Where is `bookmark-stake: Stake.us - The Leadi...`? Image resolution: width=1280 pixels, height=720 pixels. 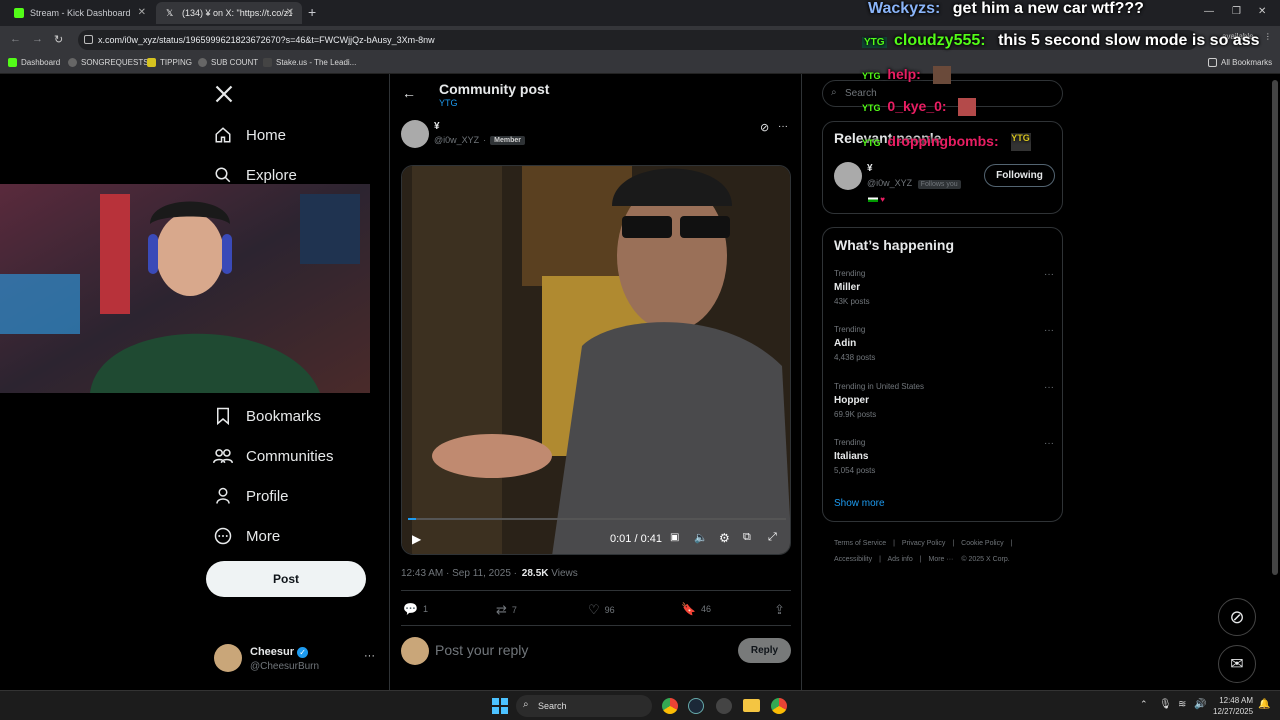
bookmark-stake: Stake.us - The Leadi... is located at coordinates (309, 62).